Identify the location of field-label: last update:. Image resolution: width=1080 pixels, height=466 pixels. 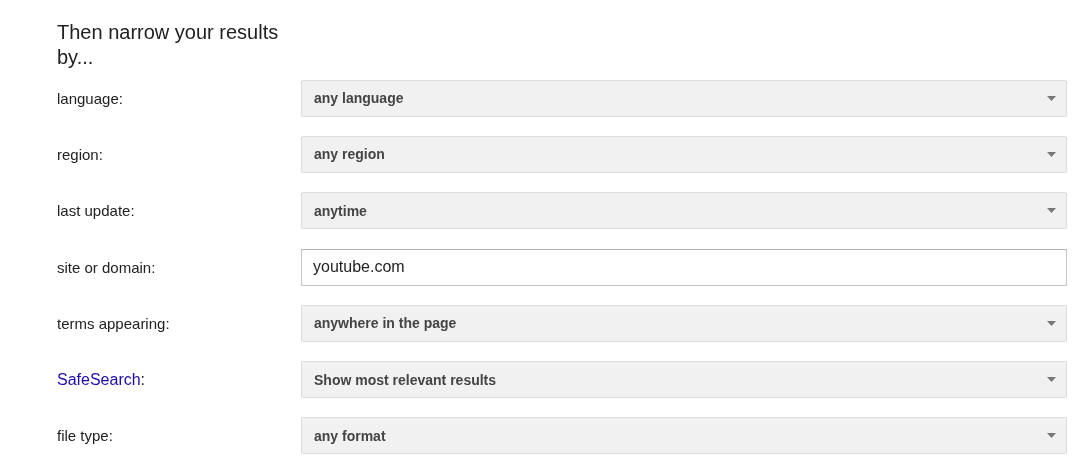
(96, 211).